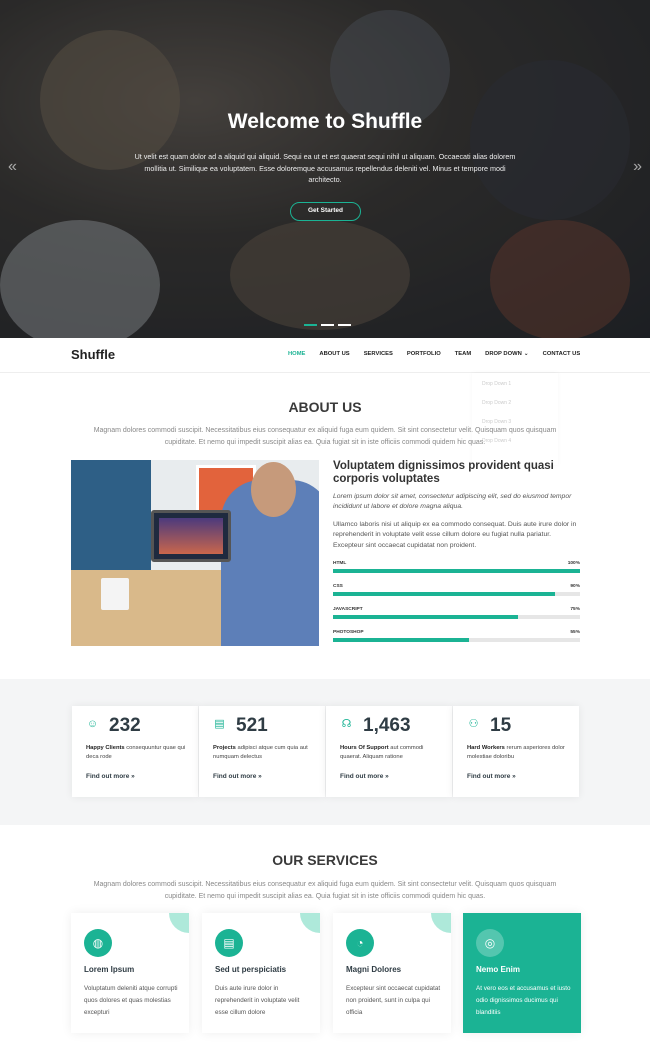 Image resolution: width=650 pixels, height=1060 pixels. What do you see at coordinates (573, 563) in the screenshot?
I see `skill-value: 100%` at bounding box center [573, 563].